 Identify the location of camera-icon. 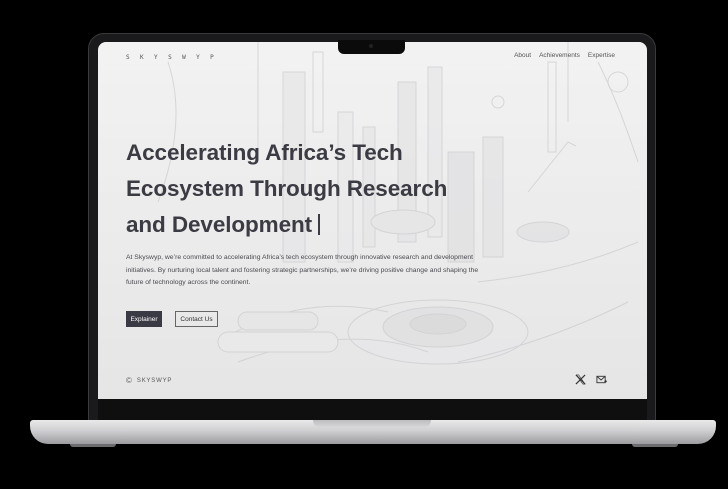
(371, 46).